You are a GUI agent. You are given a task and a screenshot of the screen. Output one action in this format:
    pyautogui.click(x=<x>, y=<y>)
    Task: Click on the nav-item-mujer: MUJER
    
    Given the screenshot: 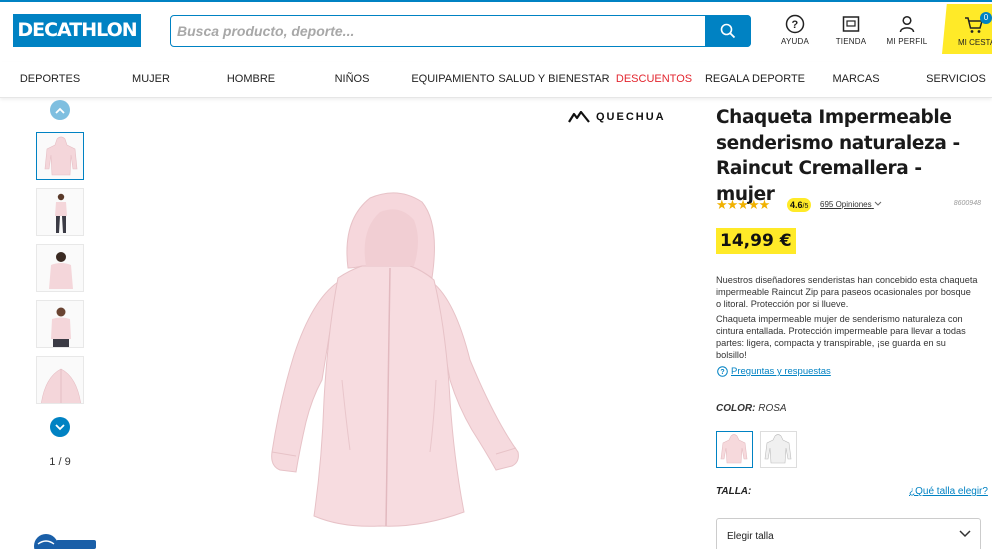 What is the action you would take?
    pyautogui.click(x=151, y=79)
    